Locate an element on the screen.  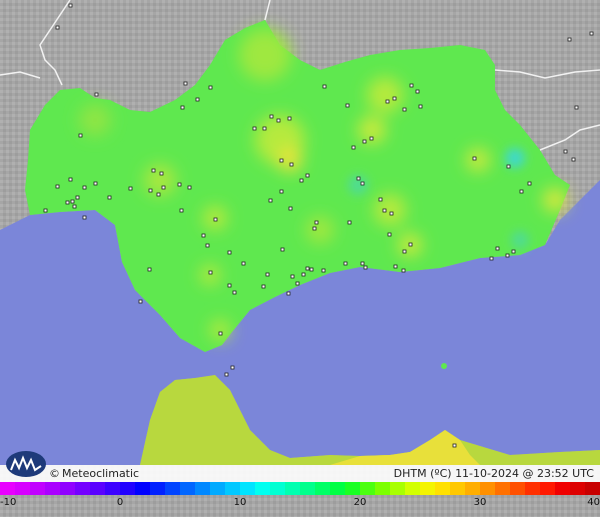
scale-tick-label: 0 is located at coordinates (120, 502).